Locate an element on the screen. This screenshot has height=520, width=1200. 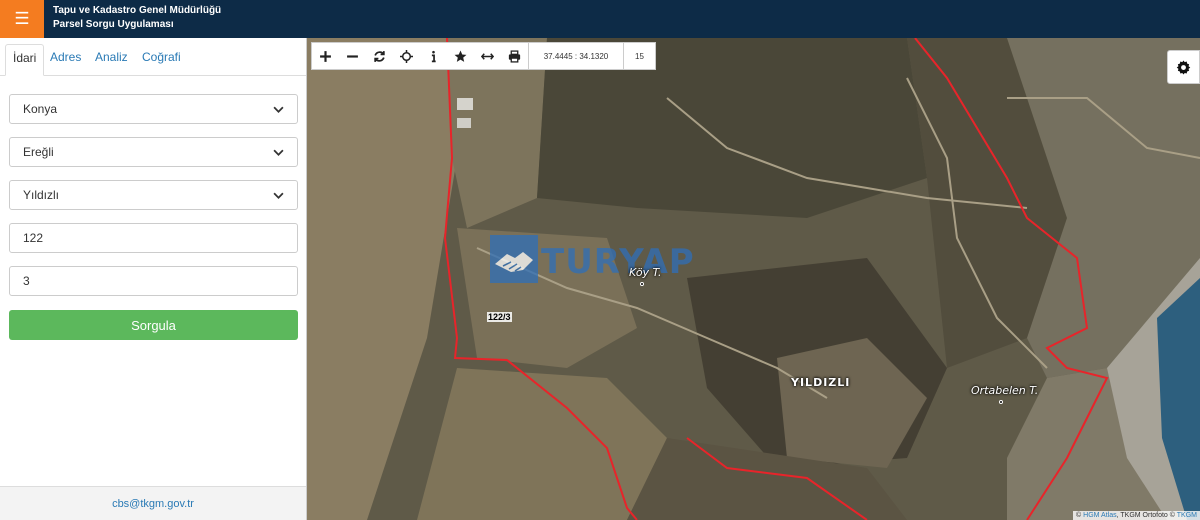
zoom-in-icon is located at coordinates (325, 56).